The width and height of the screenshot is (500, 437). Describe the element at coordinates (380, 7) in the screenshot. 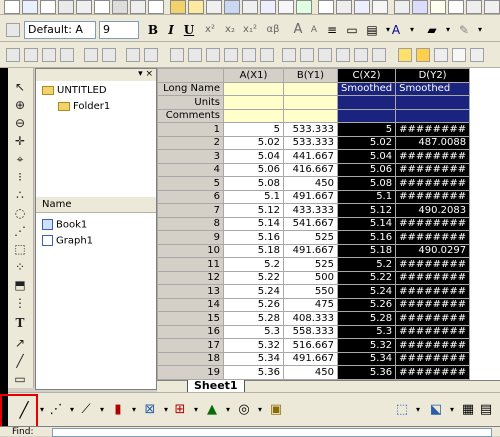

I see `refresh-icon` at that location.